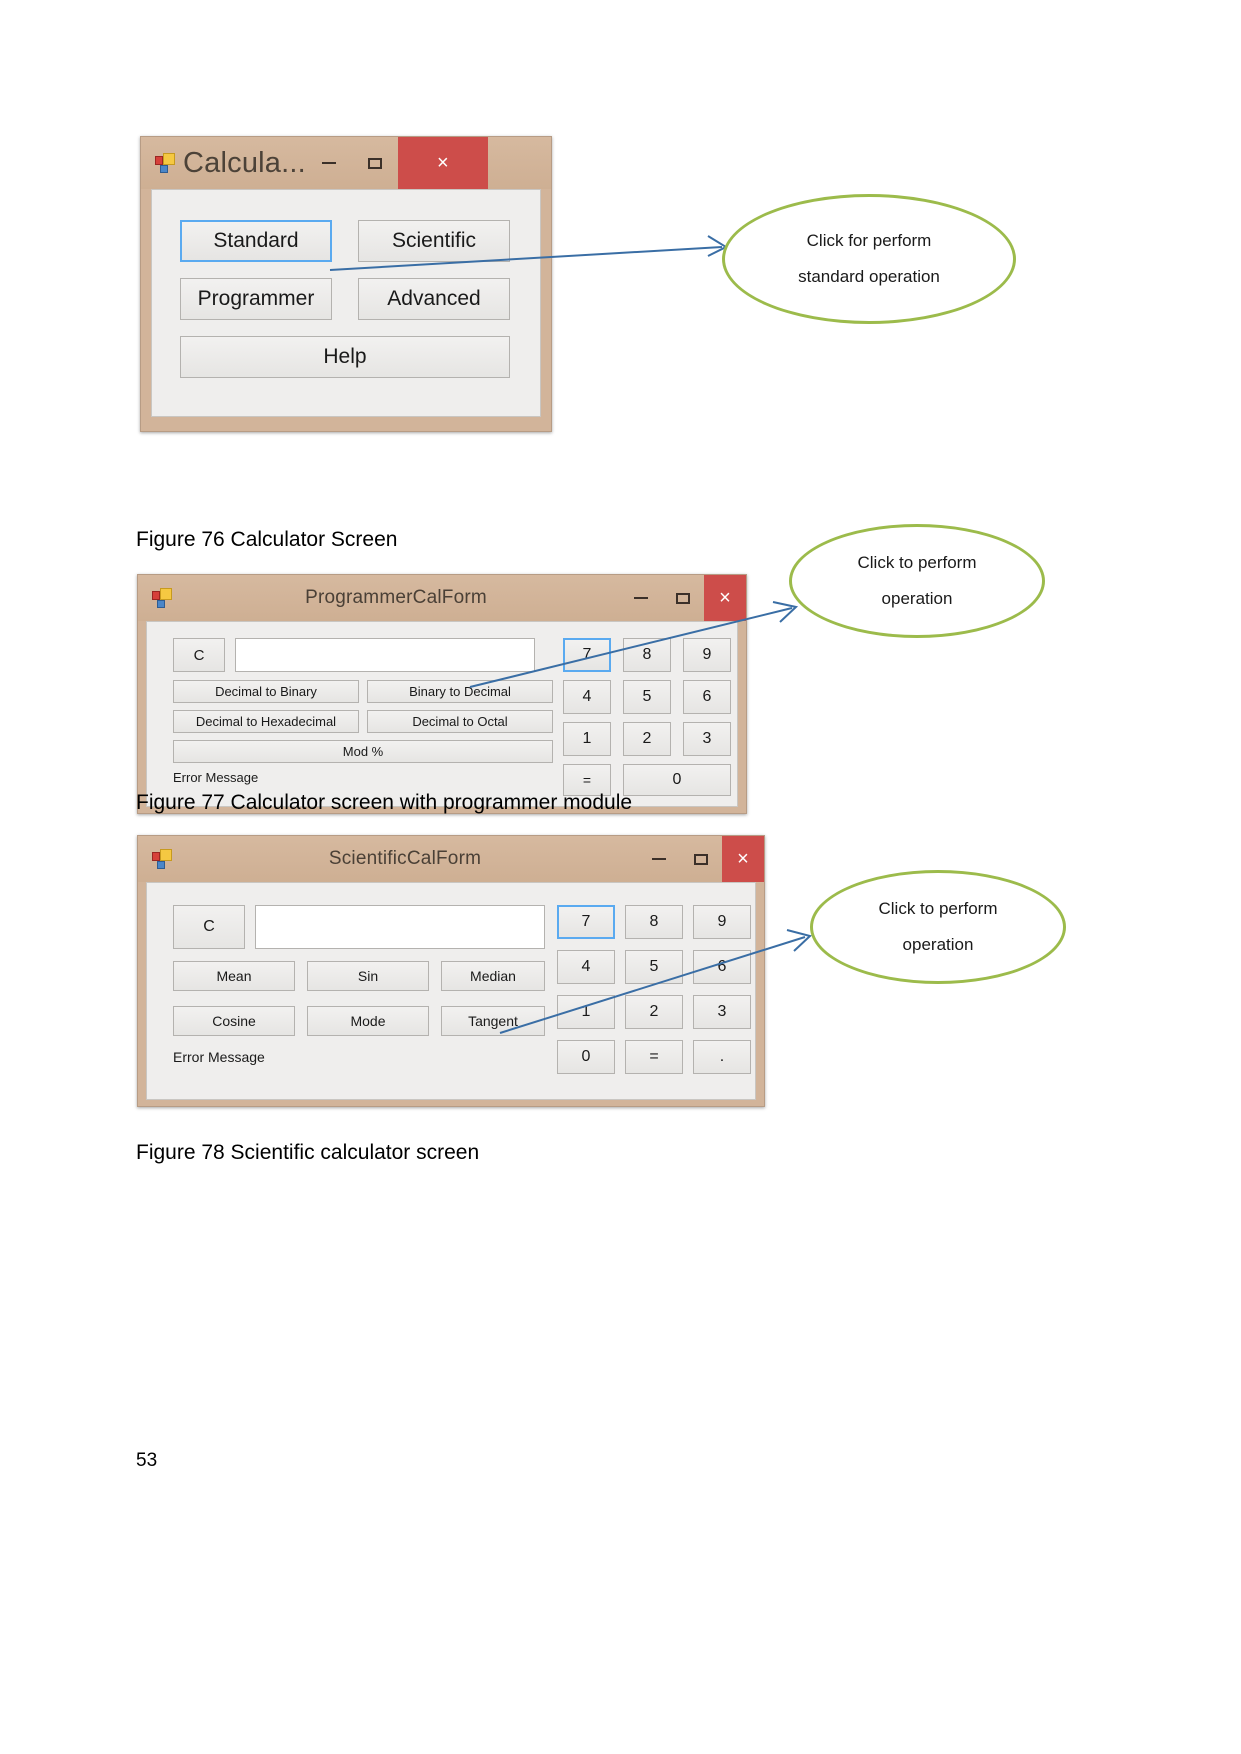 The width and height of the screenshot is (1241, 1754). Describe the element at coordinates (587, 655) in the screenshot. I see `programmer-key-7: 7` at that location.